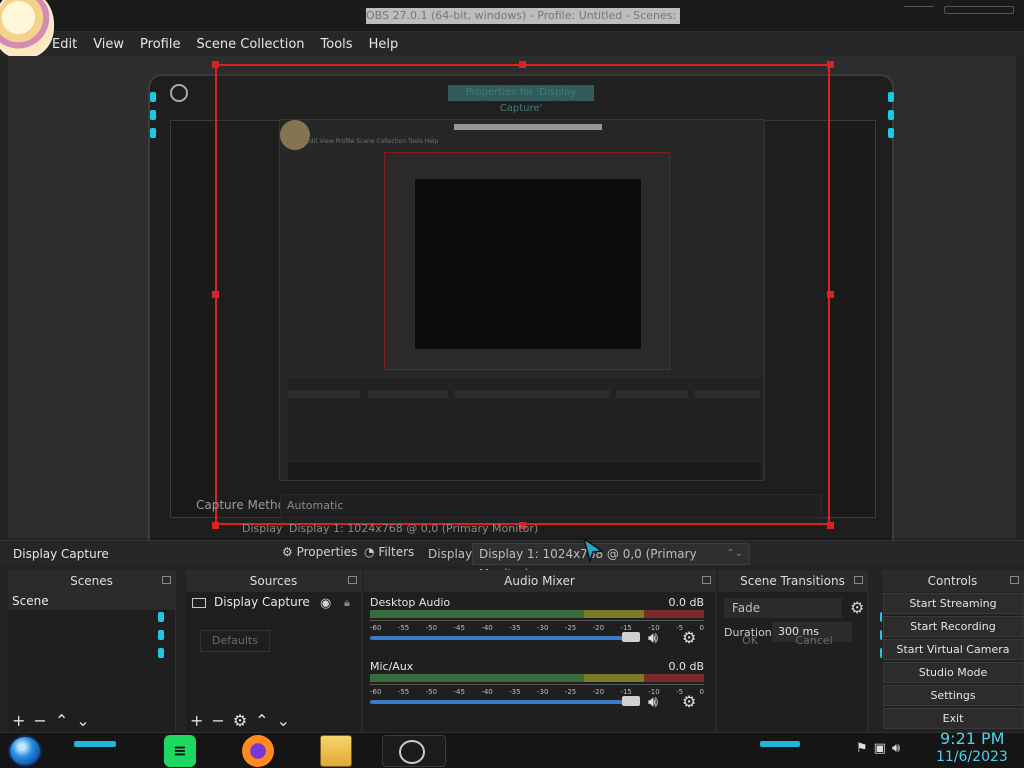 Image resolution: width=1024 pixels, height=768 pixels. What do you see at coordinates (750, 641) in the screenshot?
I see `ok-button: OK` at bounding box center [750, 641].